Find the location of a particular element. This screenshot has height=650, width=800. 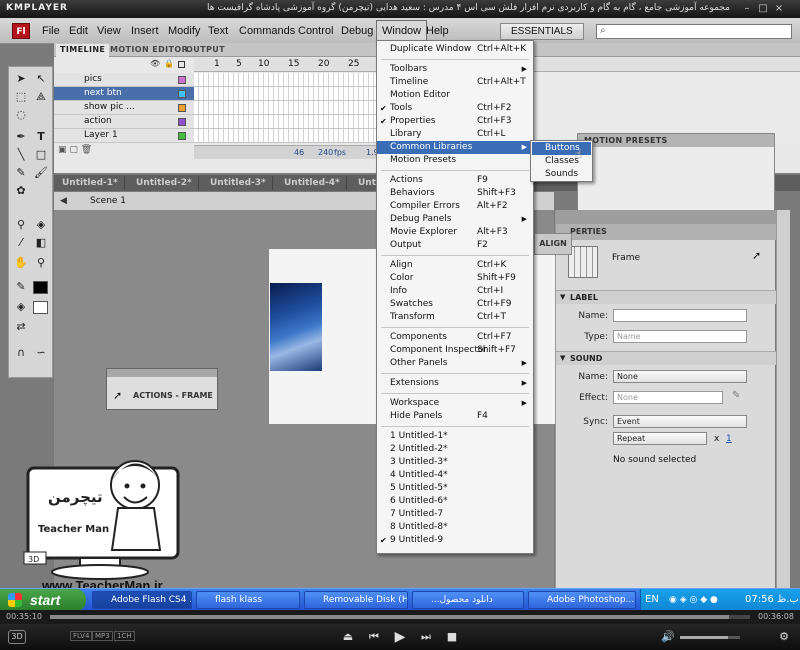

tab-timeline: TIMELINE is located at coordinates (83, 50).